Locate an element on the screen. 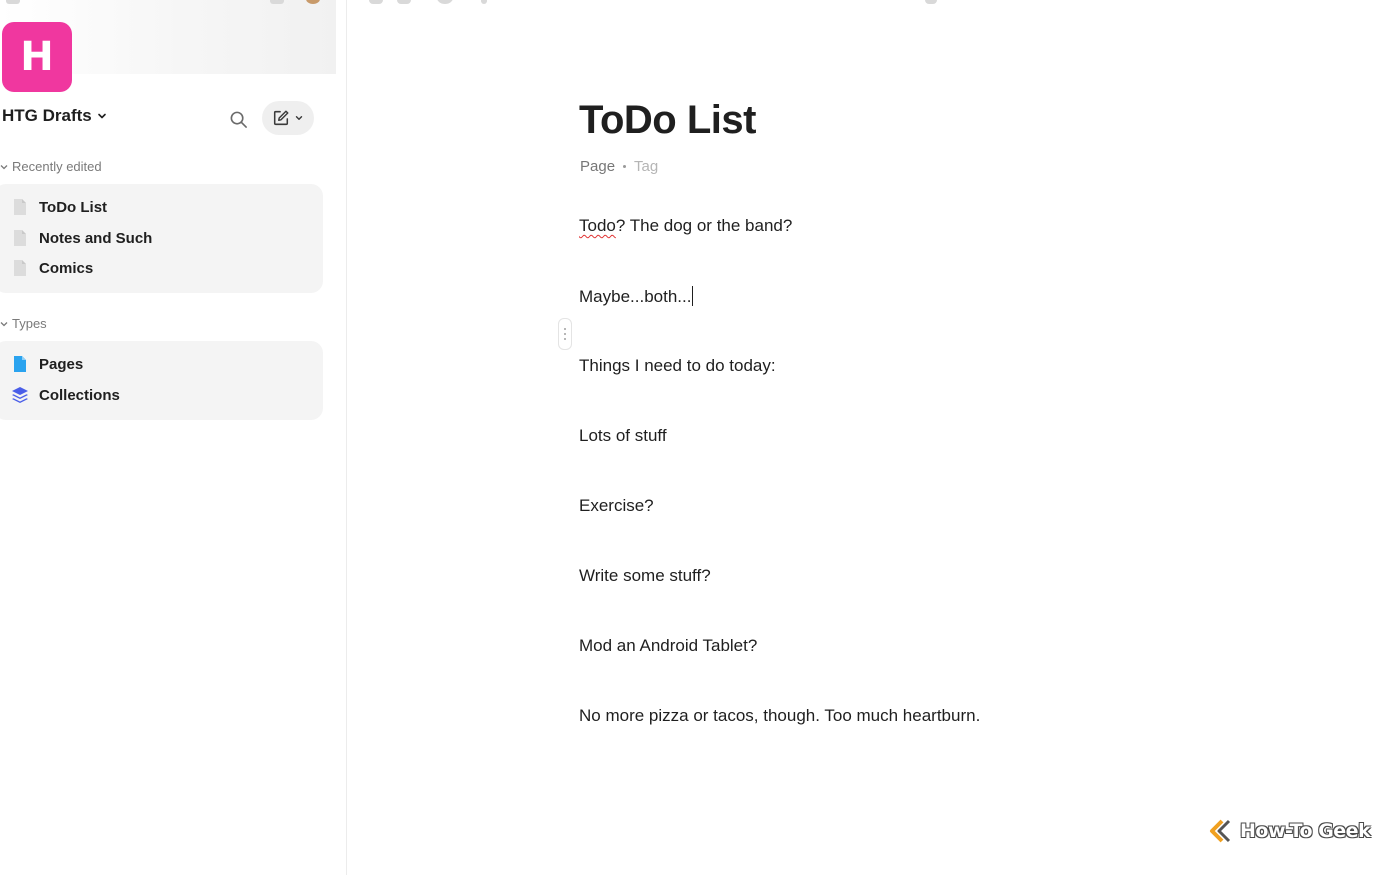 This screenshot has height=875, width=1377. types-group: Pages Collections is located at coordinates (161, 380).